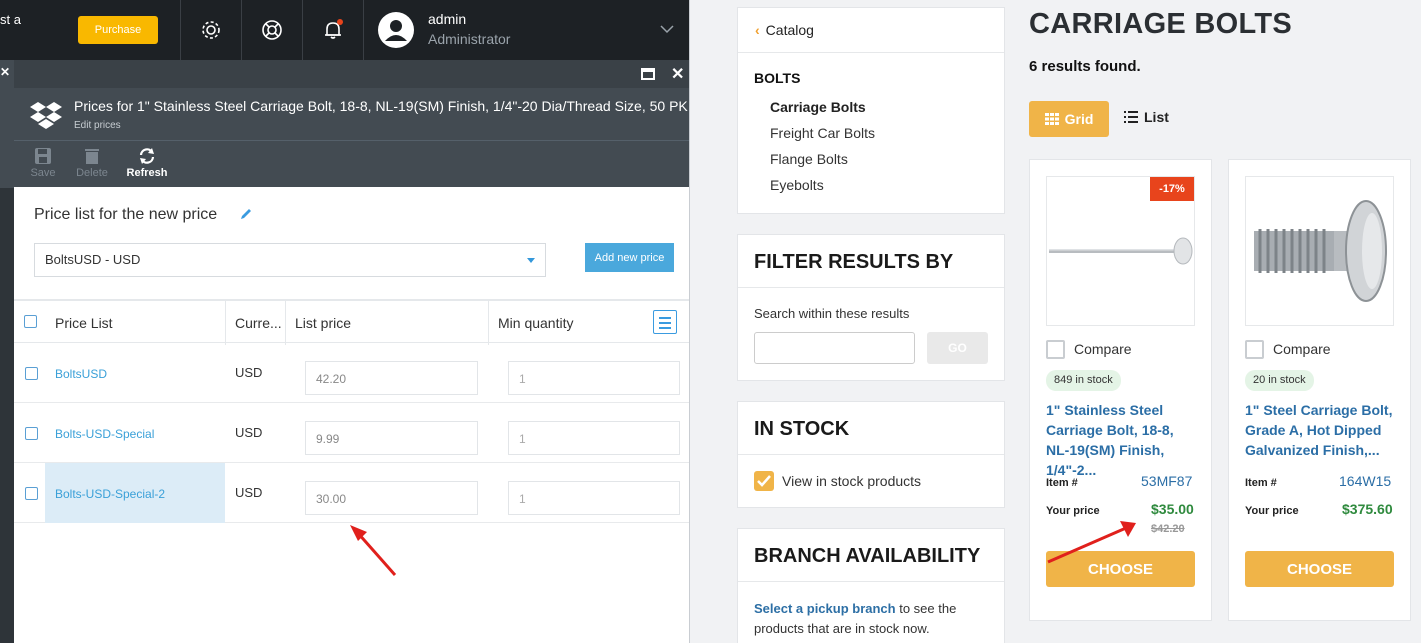  What do you see at coordinates (629, 257) in the screenshot?
I see `add-new-price-button: Add new price` at bounding box center [629, 257].